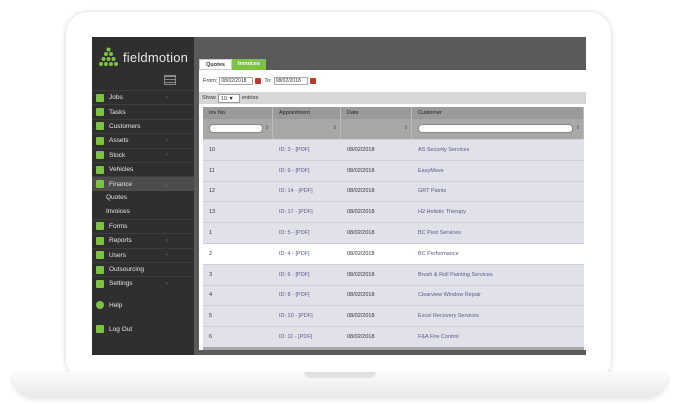 This screenshot has width=680, height=410. Describe the element at coordinates (143, 154) in the screenshot. I see `sidebar-item-stock: Stock ‹` at that location.